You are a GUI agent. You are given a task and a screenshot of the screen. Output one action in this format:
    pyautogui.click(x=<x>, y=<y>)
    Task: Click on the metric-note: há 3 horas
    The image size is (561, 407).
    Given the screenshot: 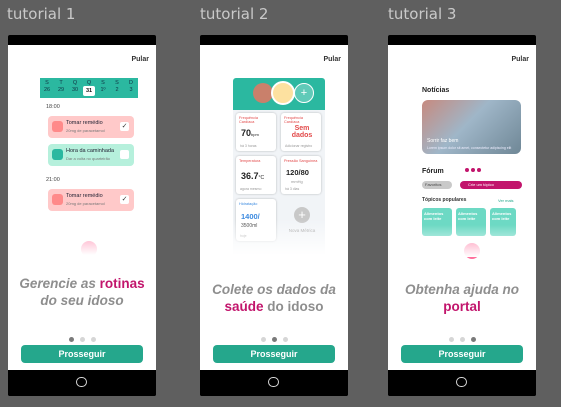 What is the action you would take?
    pyautogui.click(x=248, y=146)
    